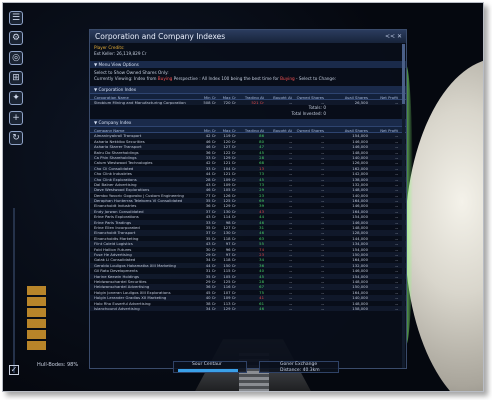 The height and width of the screenshot is (400, 492). What do you see at coordinates (361, 102) in the screenshot?
I see `corp-avail: 26,500` at bounding box center [361, 102].